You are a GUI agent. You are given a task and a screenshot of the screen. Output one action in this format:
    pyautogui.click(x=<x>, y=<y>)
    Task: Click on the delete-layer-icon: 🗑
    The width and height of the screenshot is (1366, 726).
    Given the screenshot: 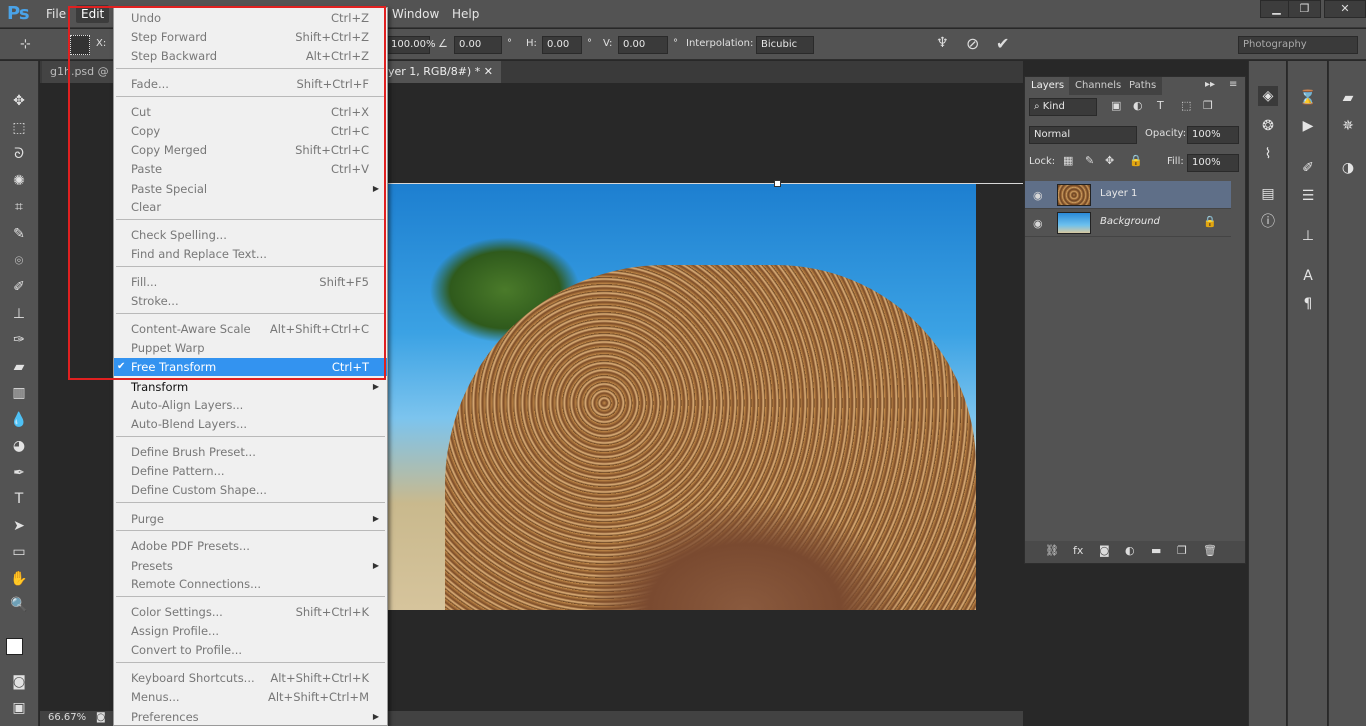 What is the action you would take?
    pyautogui.click(x=1210, y=550)
    